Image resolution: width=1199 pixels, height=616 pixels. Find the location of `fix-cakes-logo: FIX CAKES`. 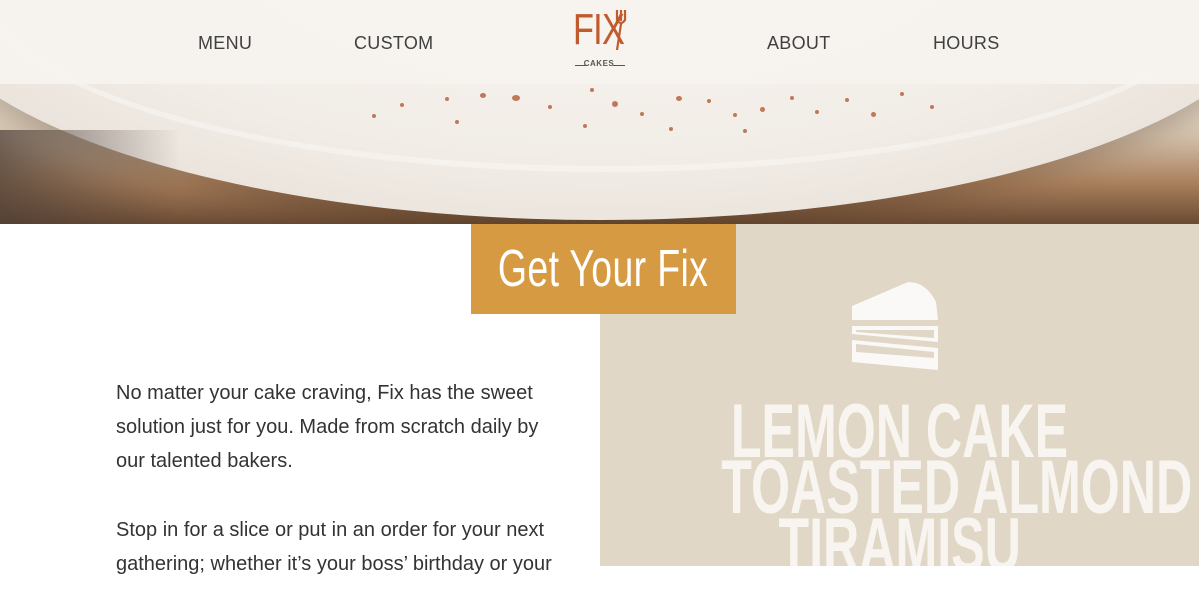

fix-cakes-logo: FIX CAKES is located at coordinates (601, 41).